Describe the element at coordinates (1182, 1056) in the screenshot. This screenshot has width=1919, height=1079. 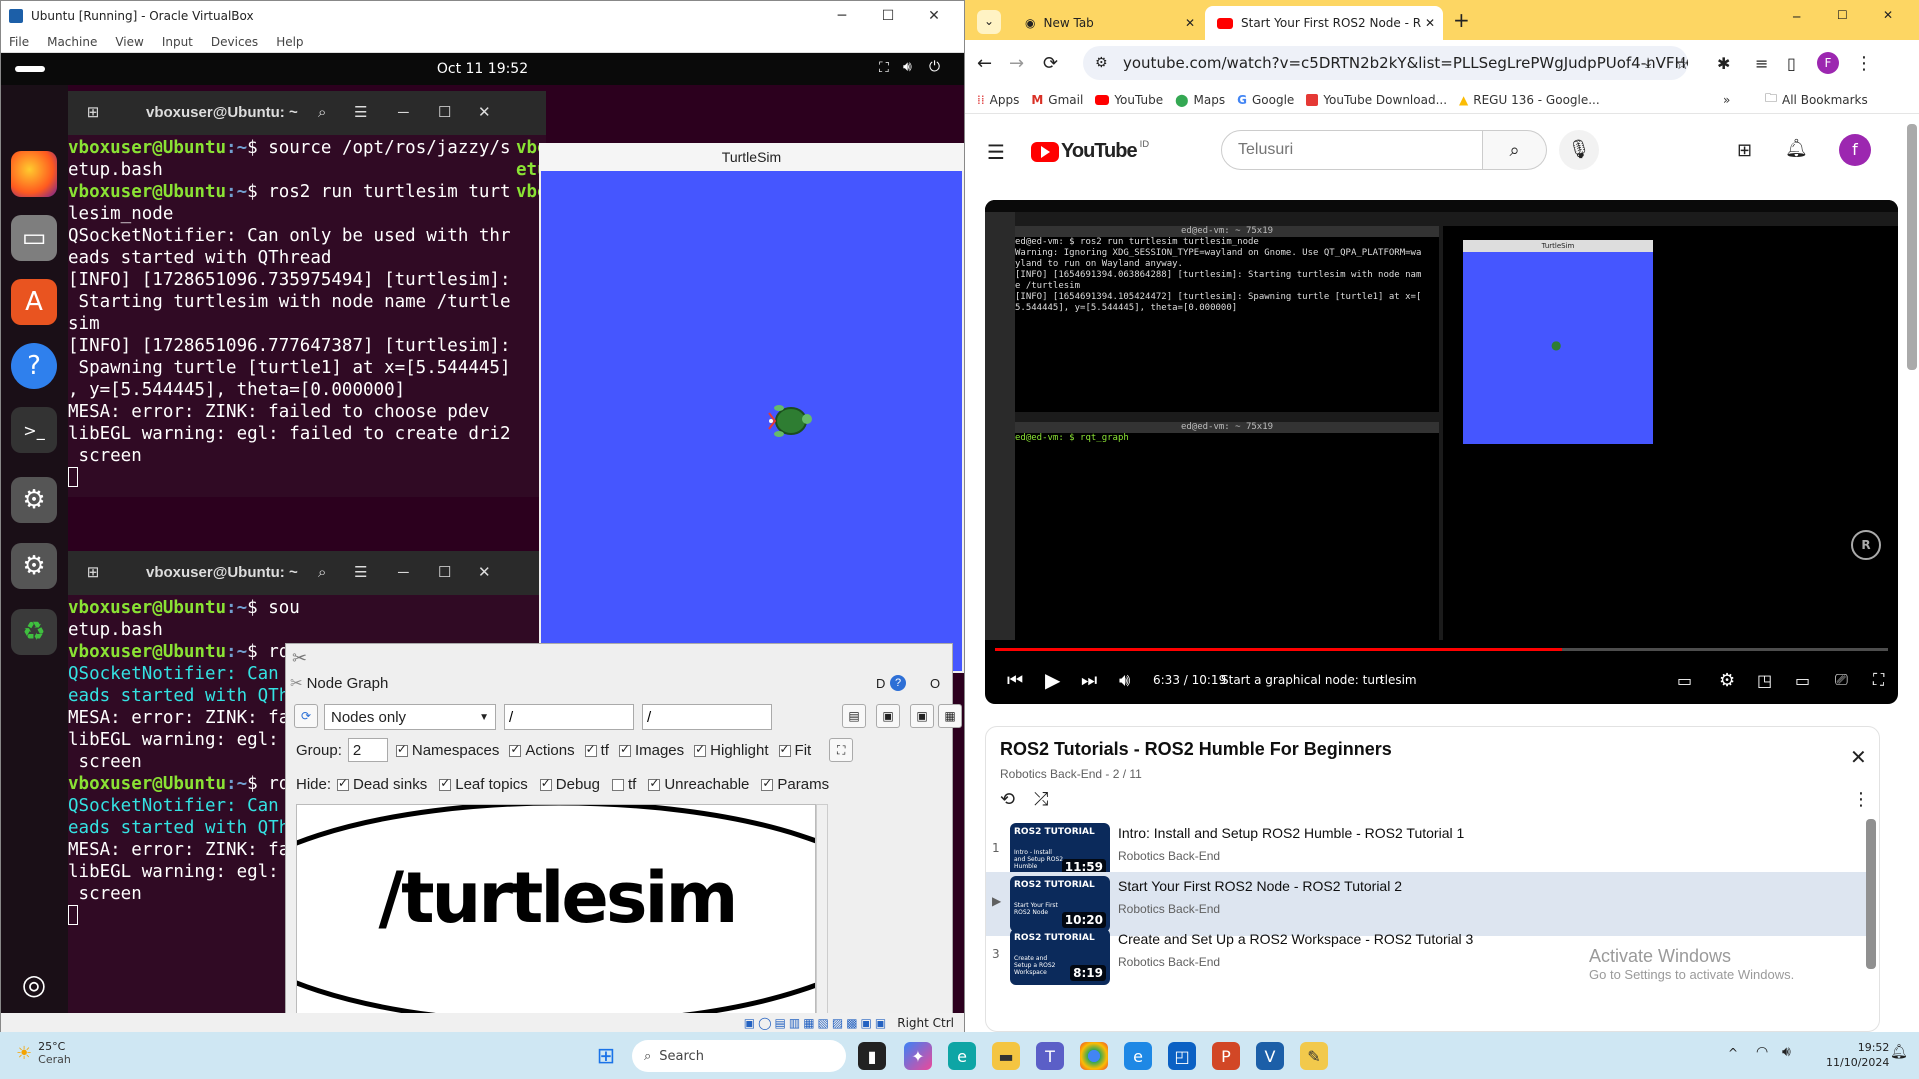
I see `store-icon: ◰` at that location.